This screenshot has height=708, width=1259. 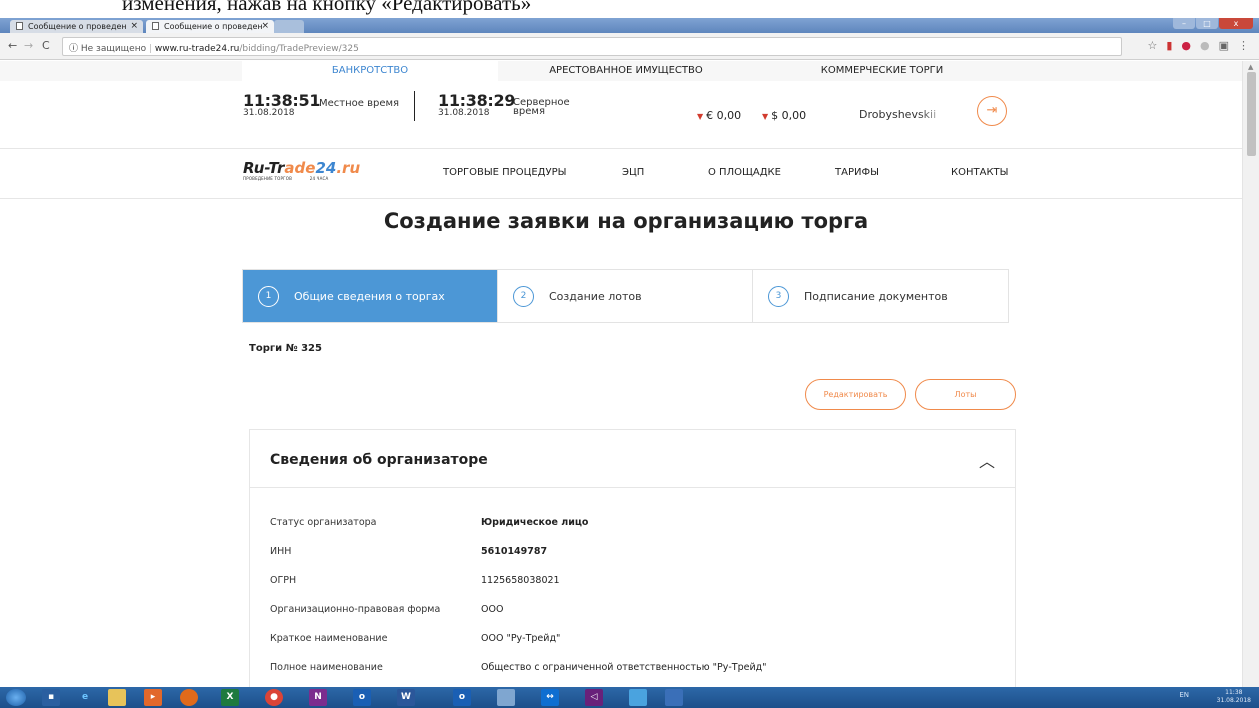 I want to click on media-icon: ▸, so click(x=153, y=697).